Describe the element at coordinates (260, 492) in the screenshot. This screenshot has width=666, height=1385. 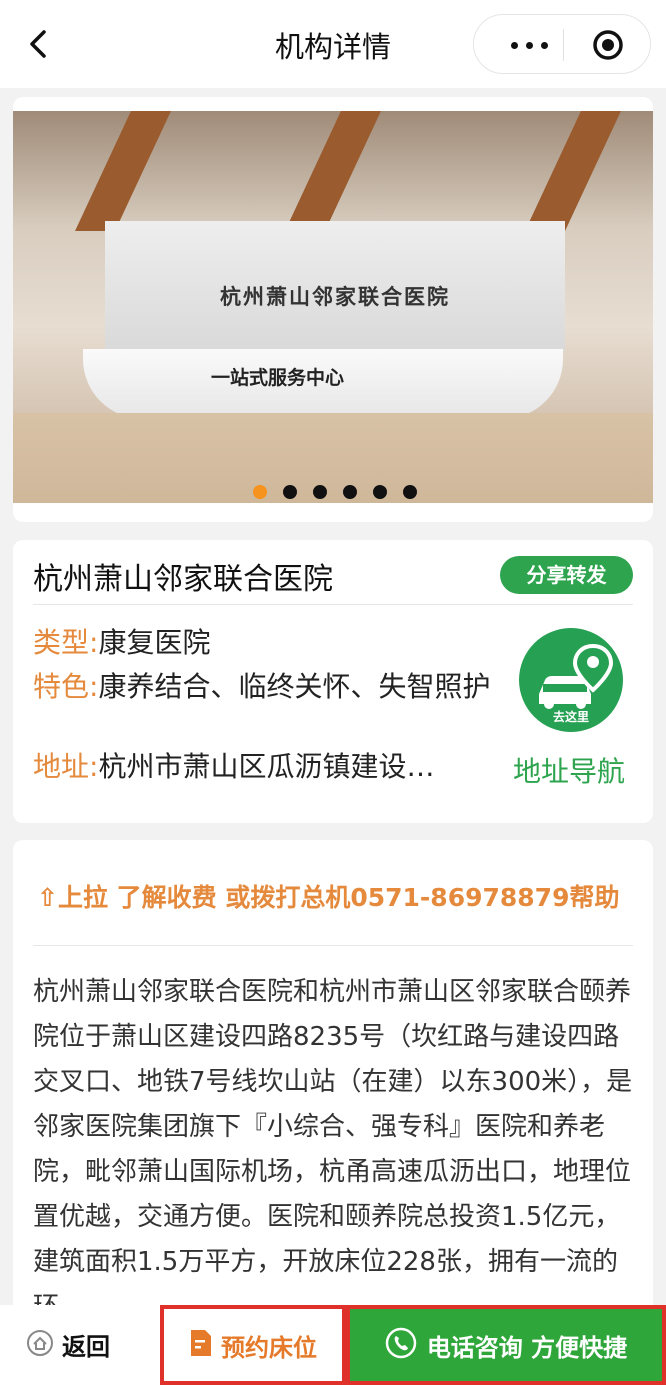
I see `carousel-dot-active` at that location.